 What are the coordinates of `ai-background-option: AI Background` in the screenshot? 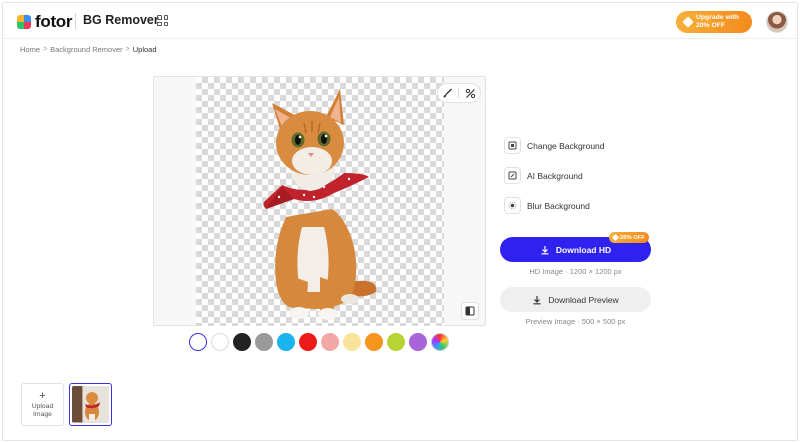 It's located at (543, 175).